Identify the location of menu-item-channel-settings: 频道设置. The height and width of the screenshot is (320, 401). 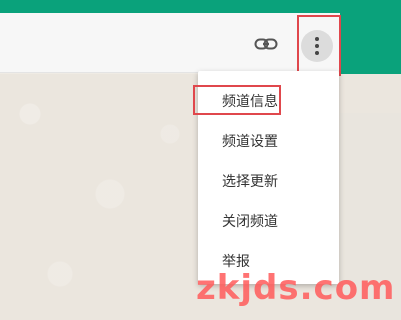
(268, 141).